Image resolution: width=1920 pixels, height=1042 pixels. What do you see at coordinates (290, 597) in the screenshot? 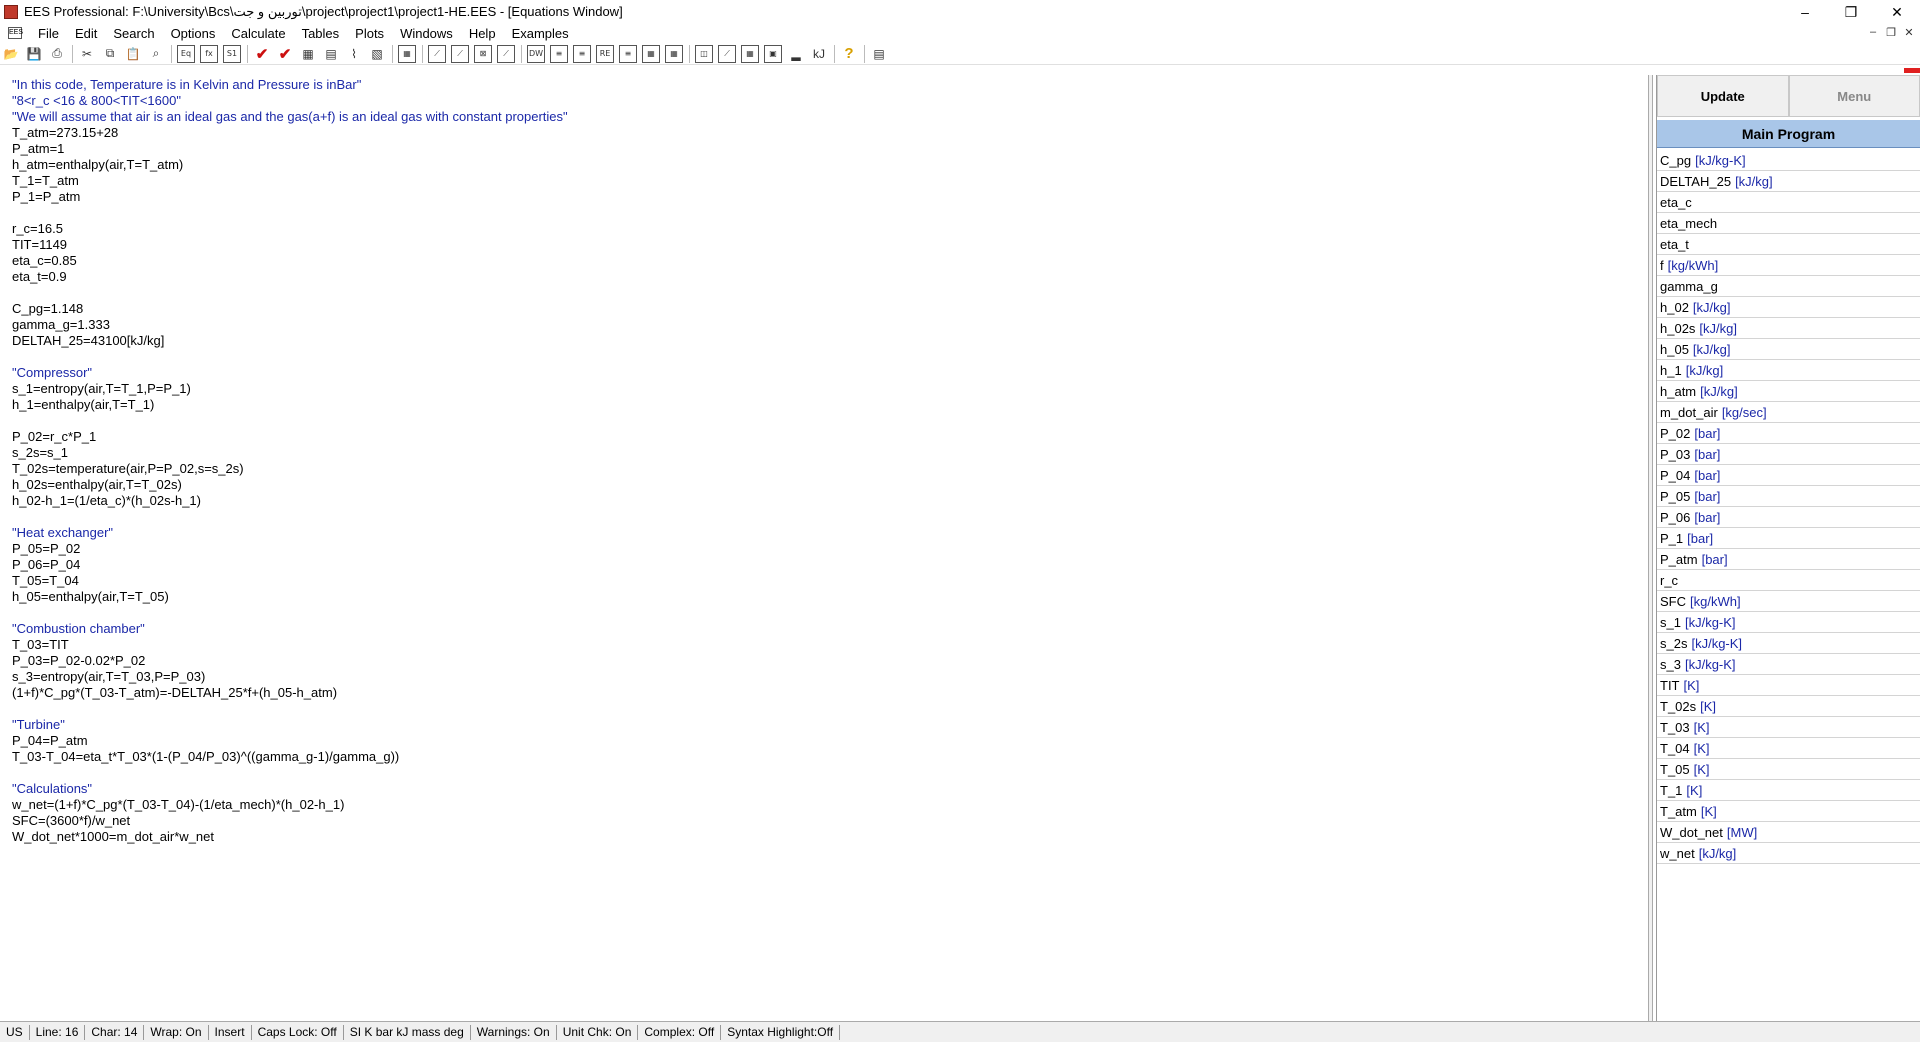
I see `equation-line: h_05=enthalpy(air,T=T_05)` at bounding box center [290, 597].